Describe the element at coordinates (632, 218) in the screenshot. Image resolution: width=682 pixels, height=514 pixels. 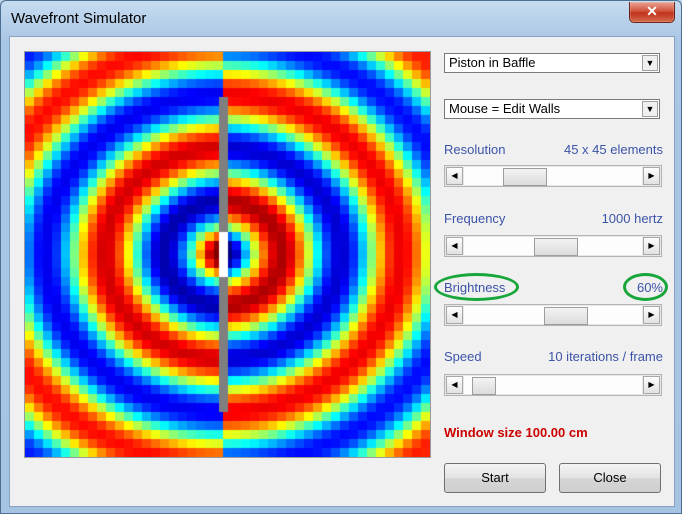
I see `frequency-value: 1000 hertz` at that location.